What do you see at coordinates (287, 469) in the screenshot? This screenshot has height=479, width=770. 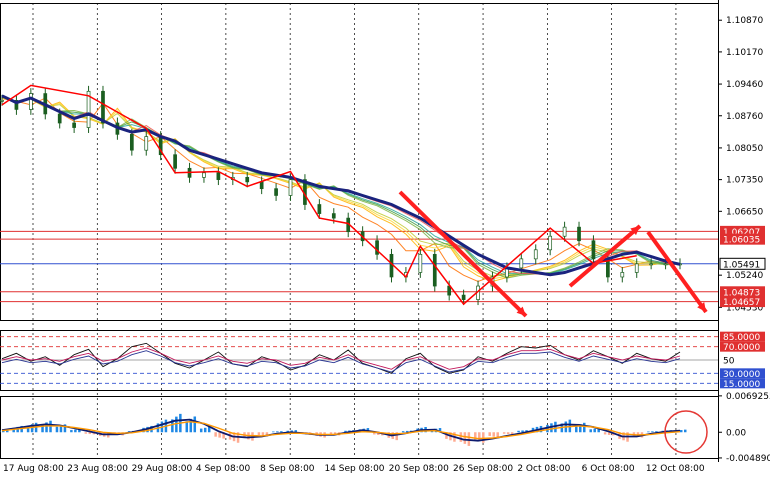 I see `x-tick-label: 8 Sep 08:00` at bounding box center [287, 469].